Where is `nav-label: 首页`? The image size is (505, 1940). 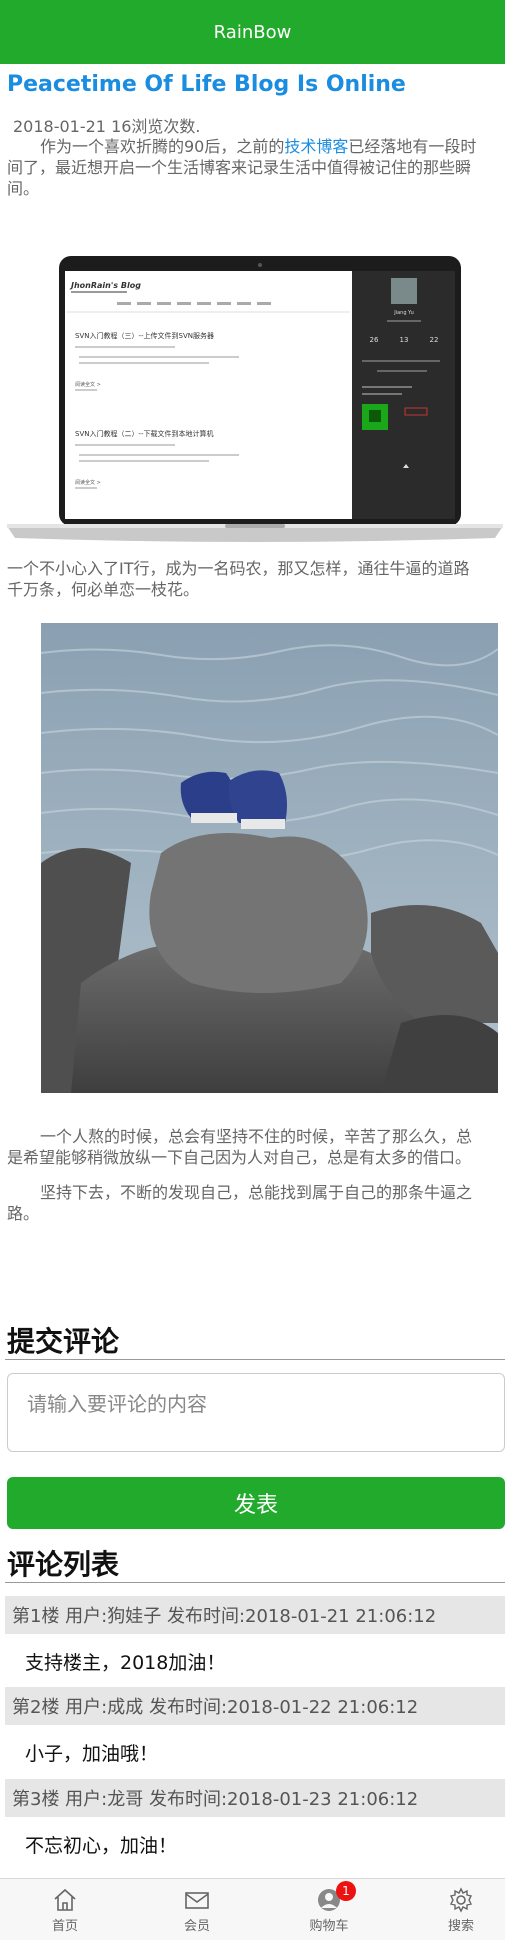 nav-label: 首页 is located at coordinates (64, 1926).